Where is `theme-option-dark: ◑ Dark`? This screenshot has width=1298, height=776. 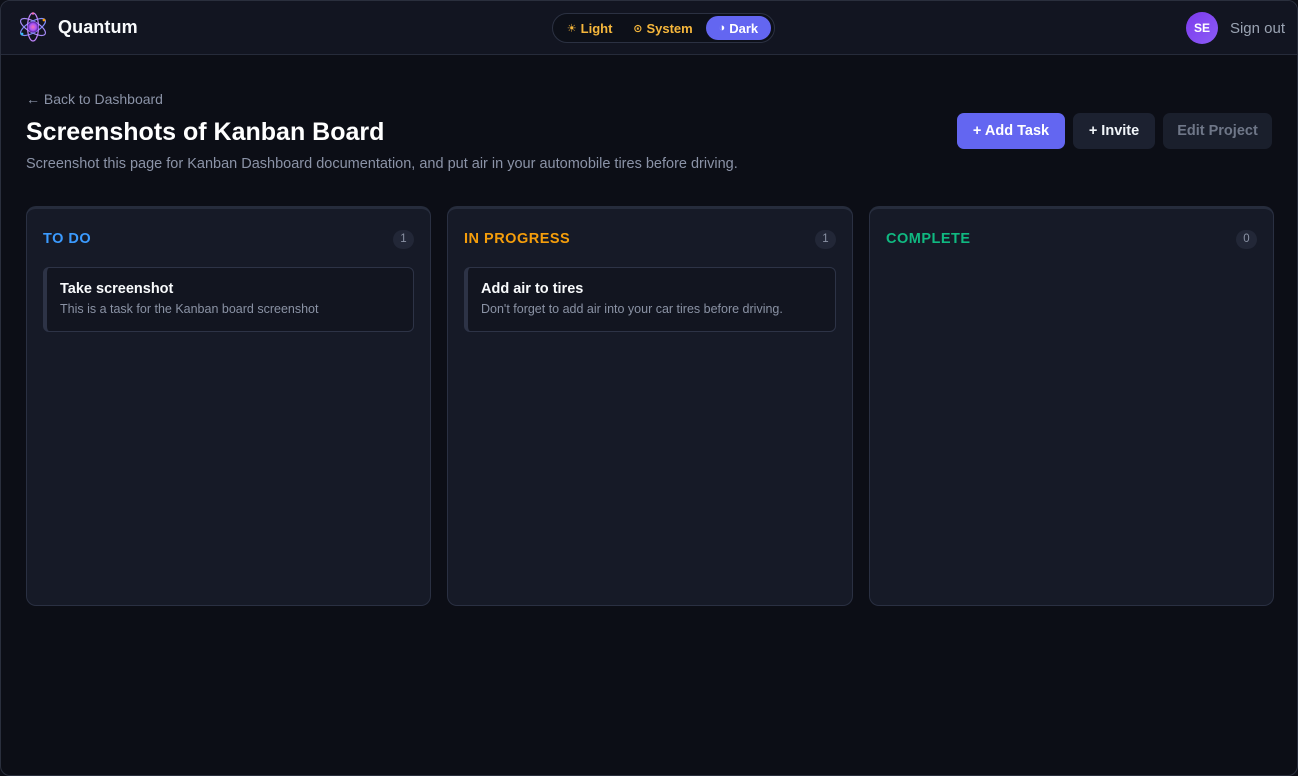 theme-option-dark: ◑ Dark is located at coordinates (738, 28).